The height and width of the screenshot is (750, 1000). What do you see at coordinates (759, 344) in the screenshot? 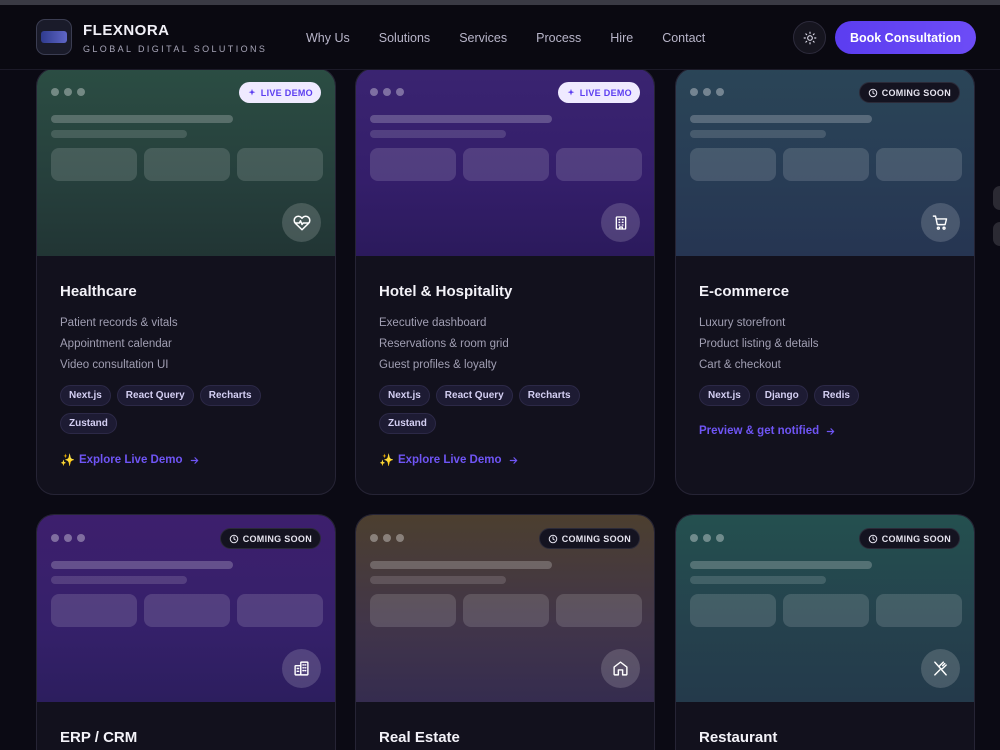
I see `feature-item: Product listing & details` at bounding box center [759, 344].